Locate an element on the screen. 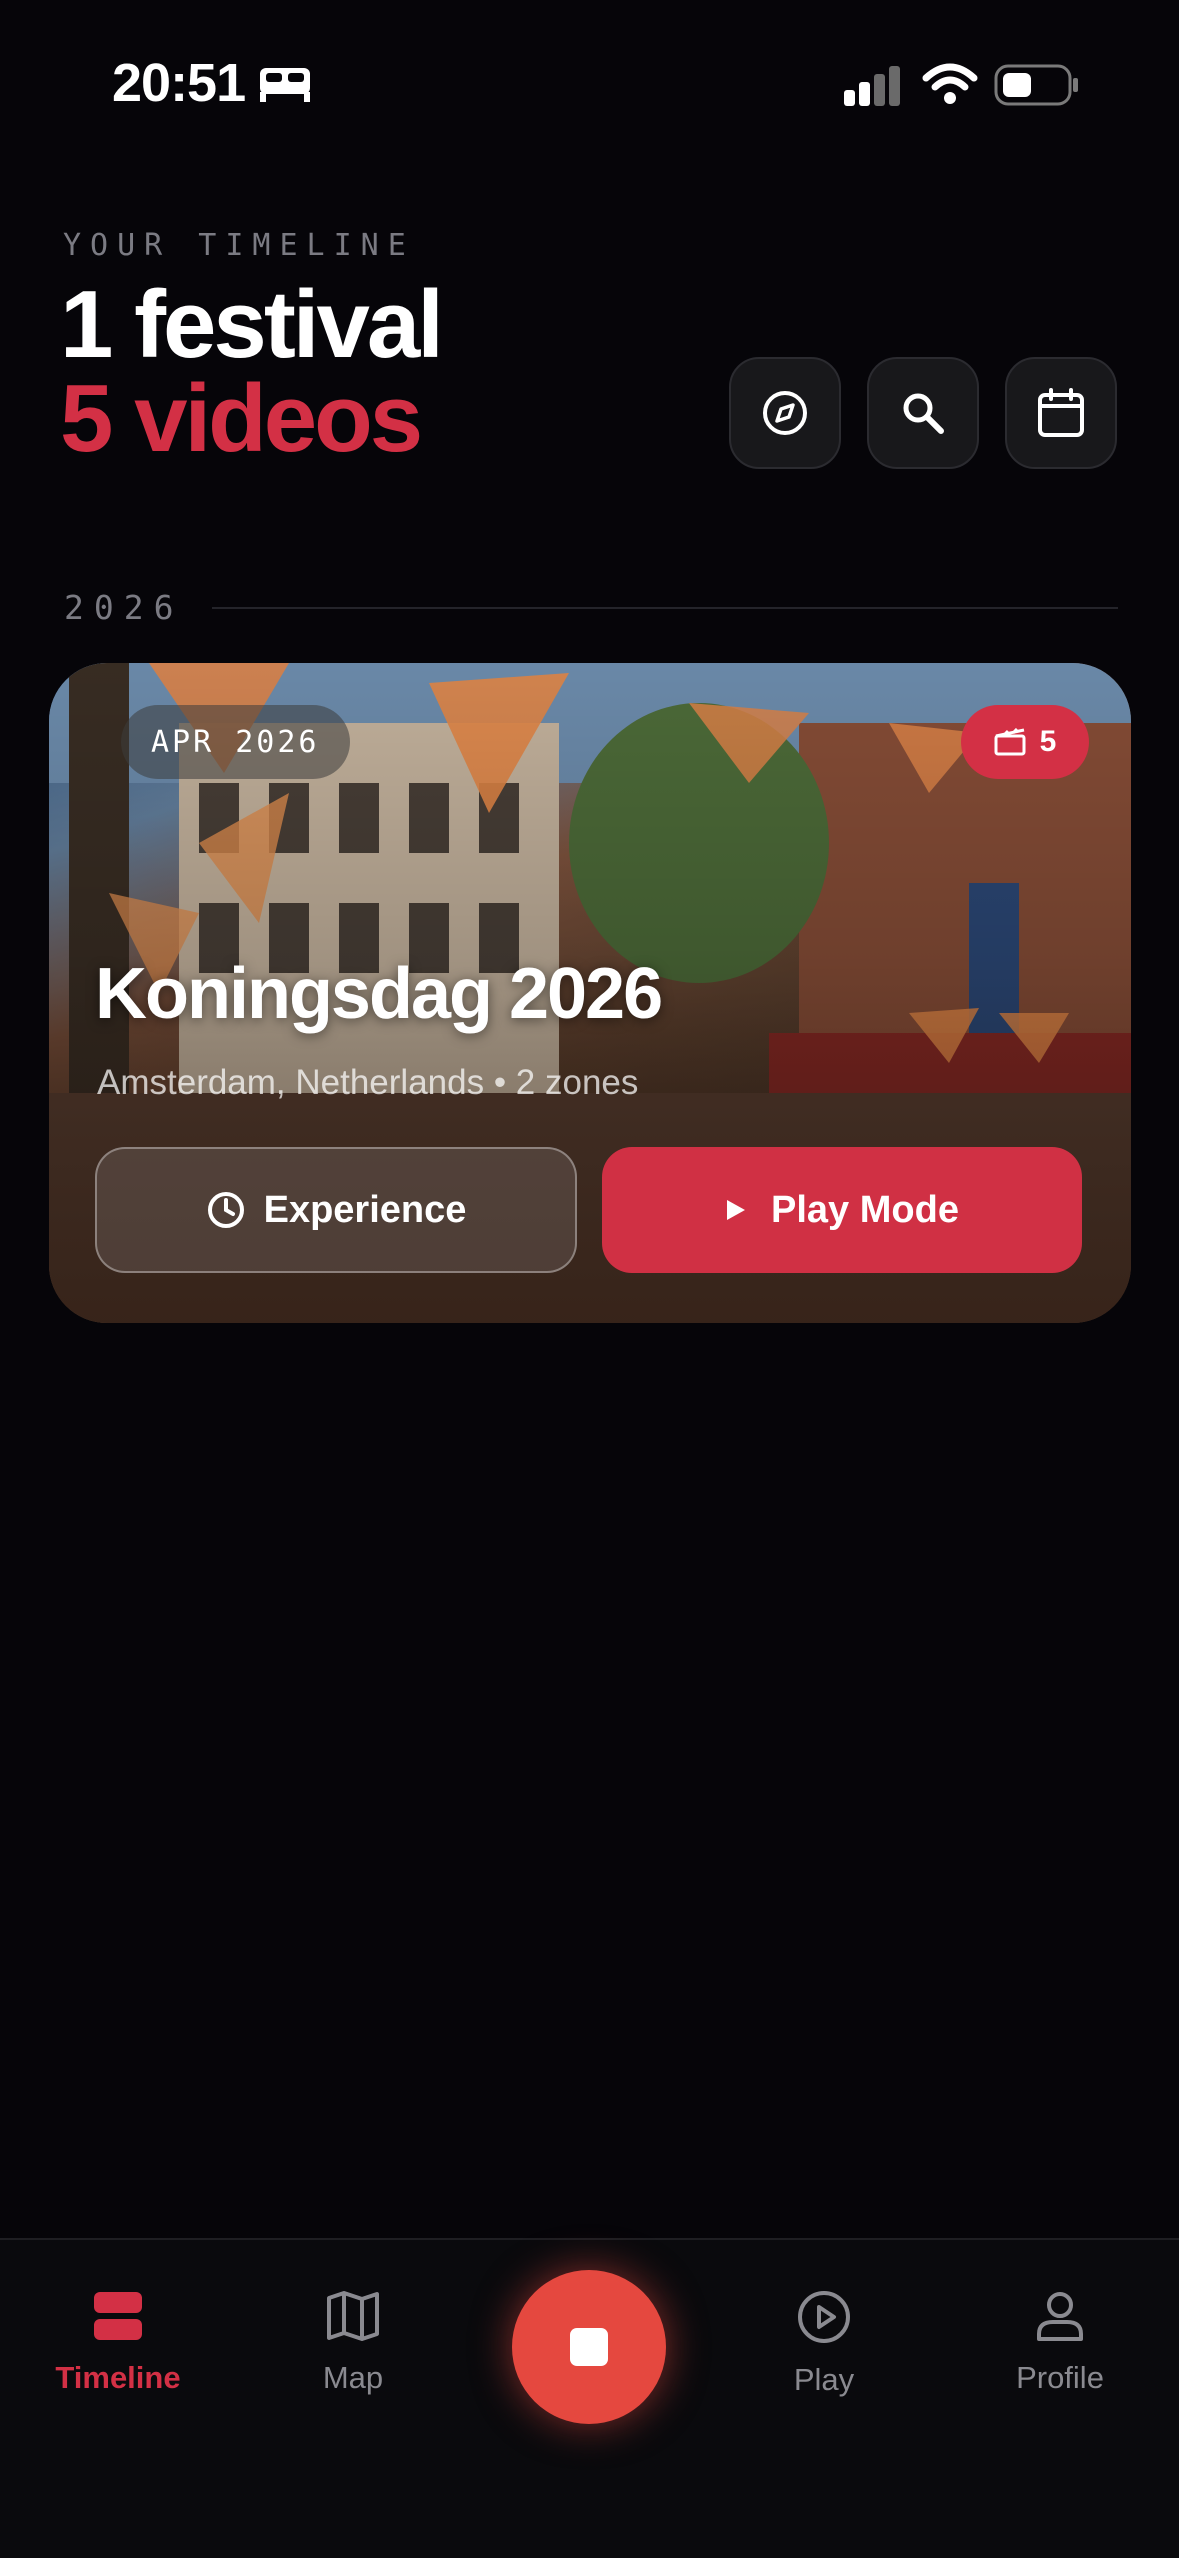 This screenshot has height=2558, width=1179. timeline-eyebrow: YOUR TIMELINE is located at coordinates (239, 245).